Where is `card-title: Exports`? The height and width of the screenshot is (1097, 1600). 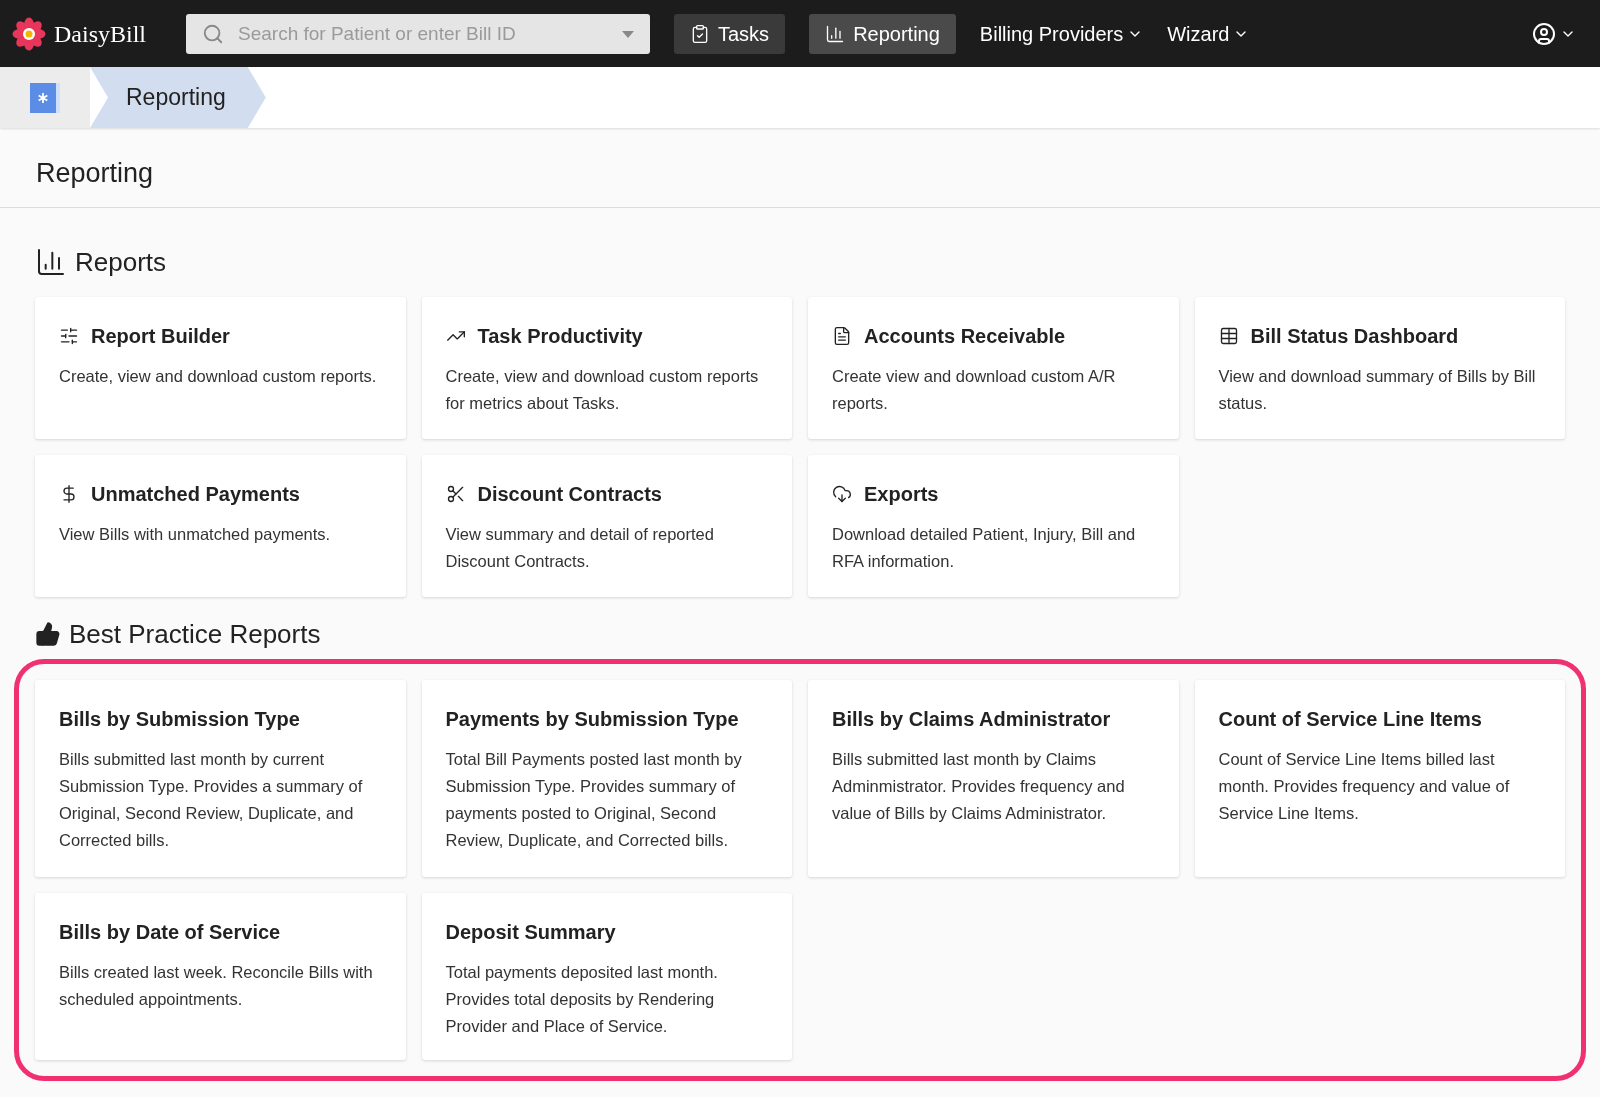
card-title: Exports is located at coordinates (901, 494).